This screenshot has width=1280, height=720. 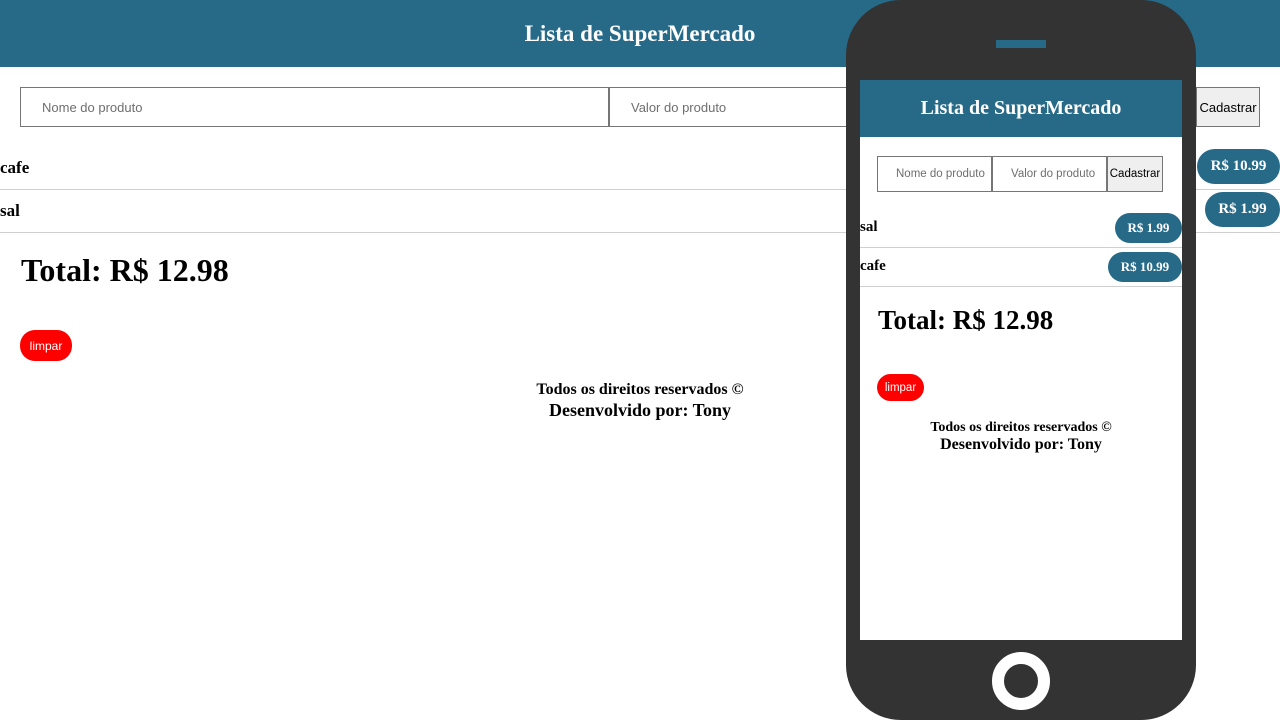 I want to click on mobile-item-name: sal, so click(x=869, y=227).